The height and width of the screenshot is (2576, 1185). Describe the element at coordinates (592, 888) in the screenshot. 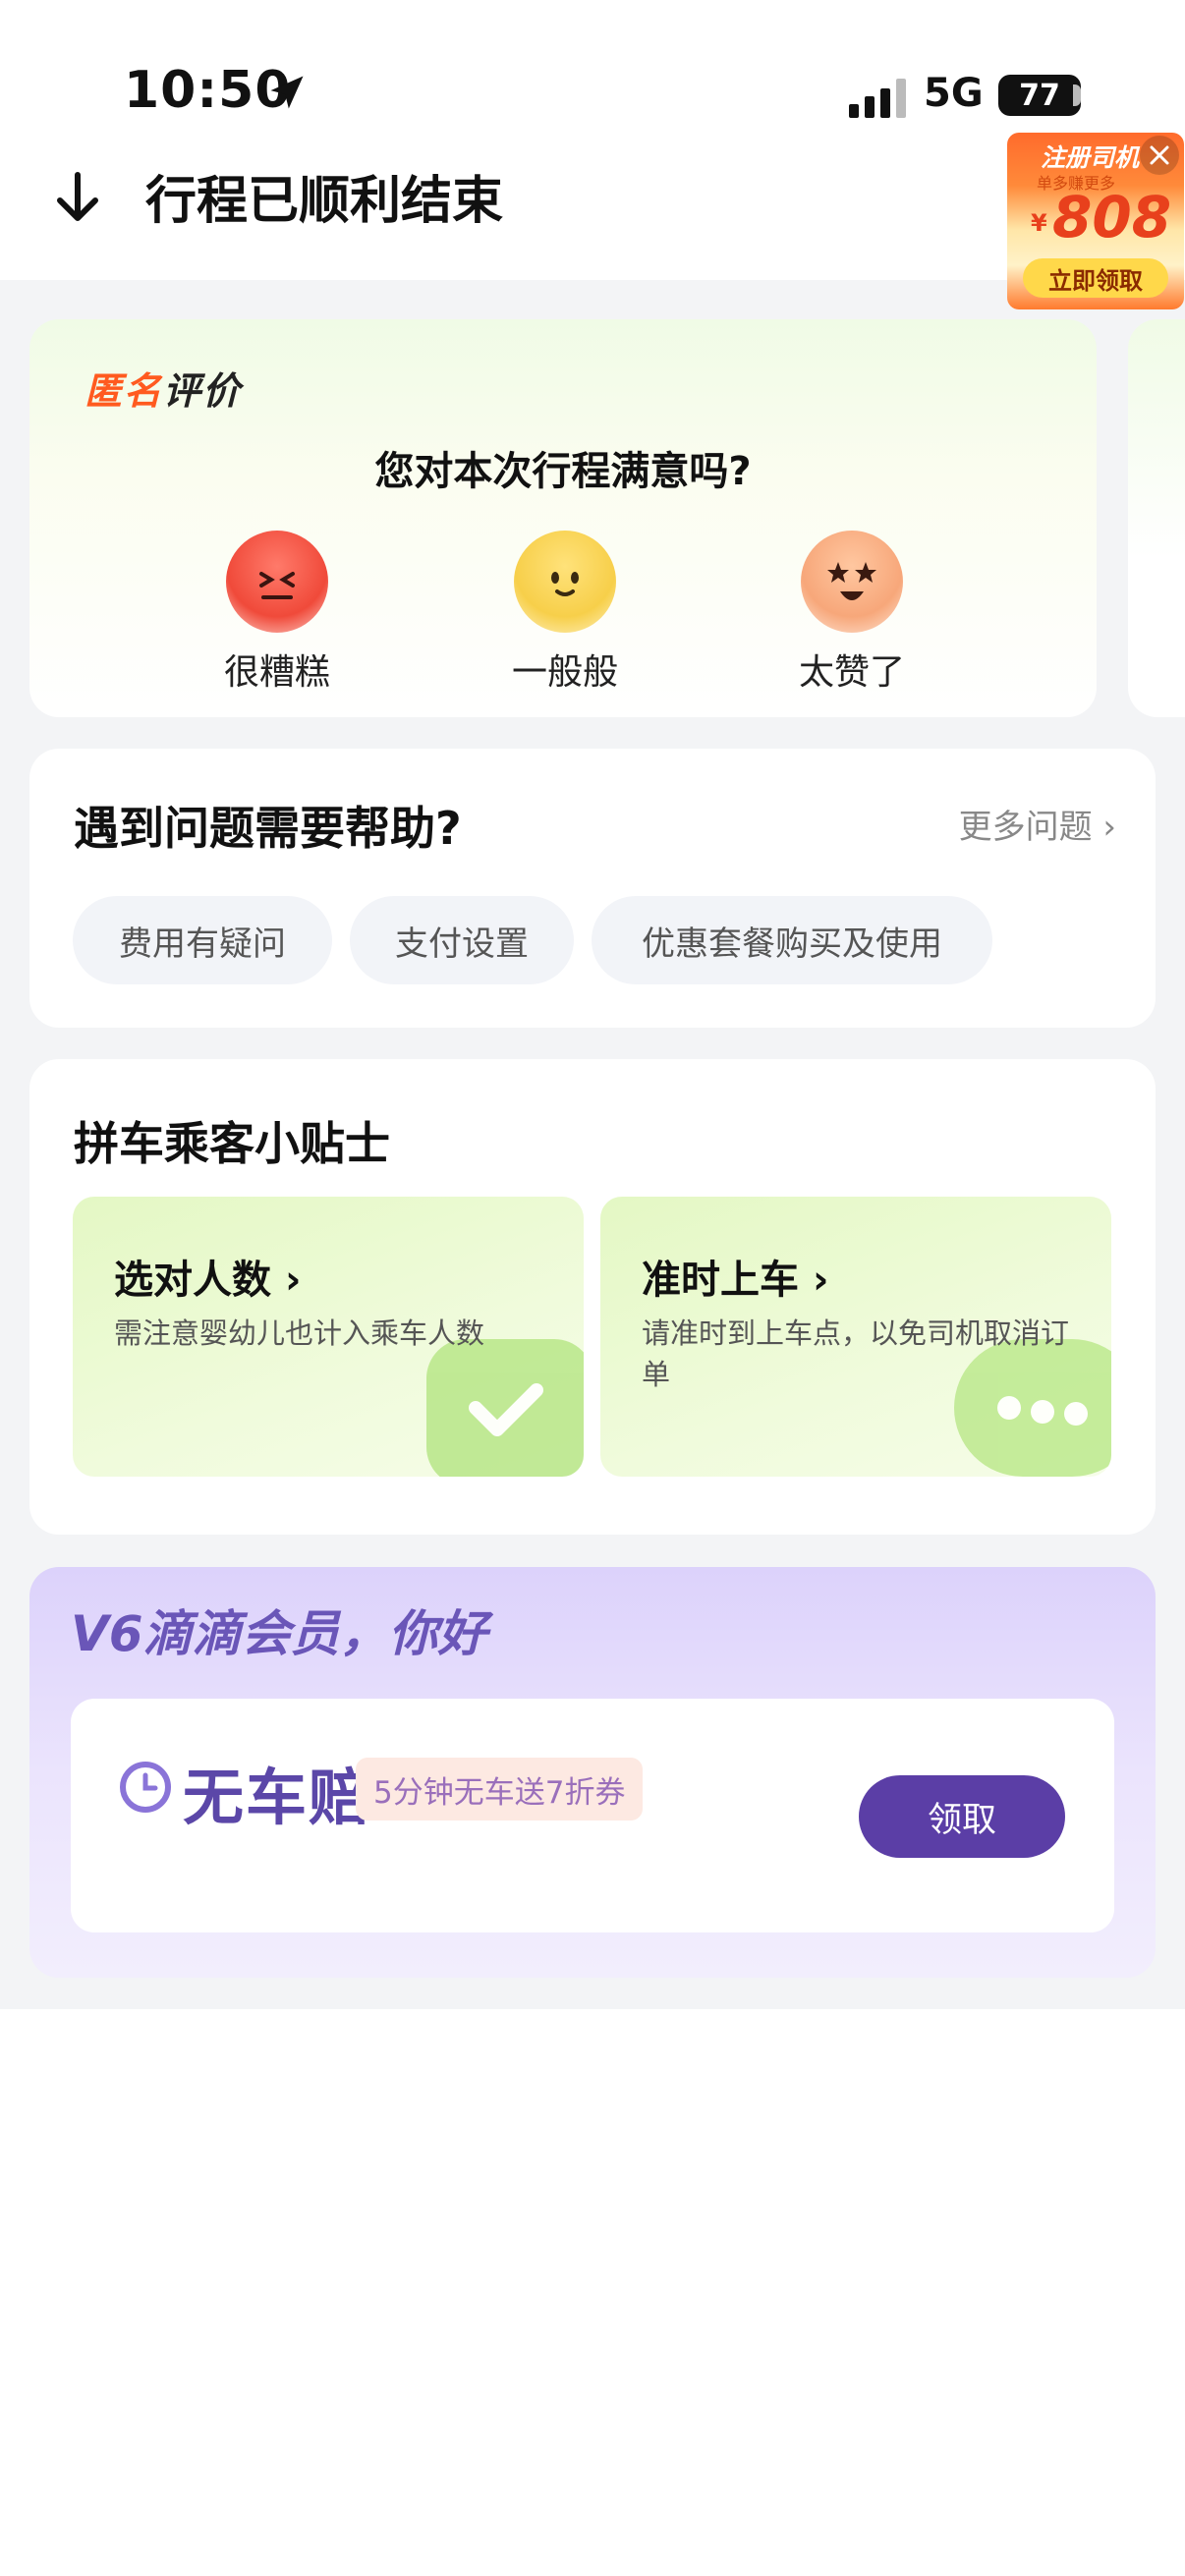

I see `help-card: 遇到问题需要帮助? 更多问题 › 费用有疑问 支付设置 优惠套餐购买及使用` at that location.